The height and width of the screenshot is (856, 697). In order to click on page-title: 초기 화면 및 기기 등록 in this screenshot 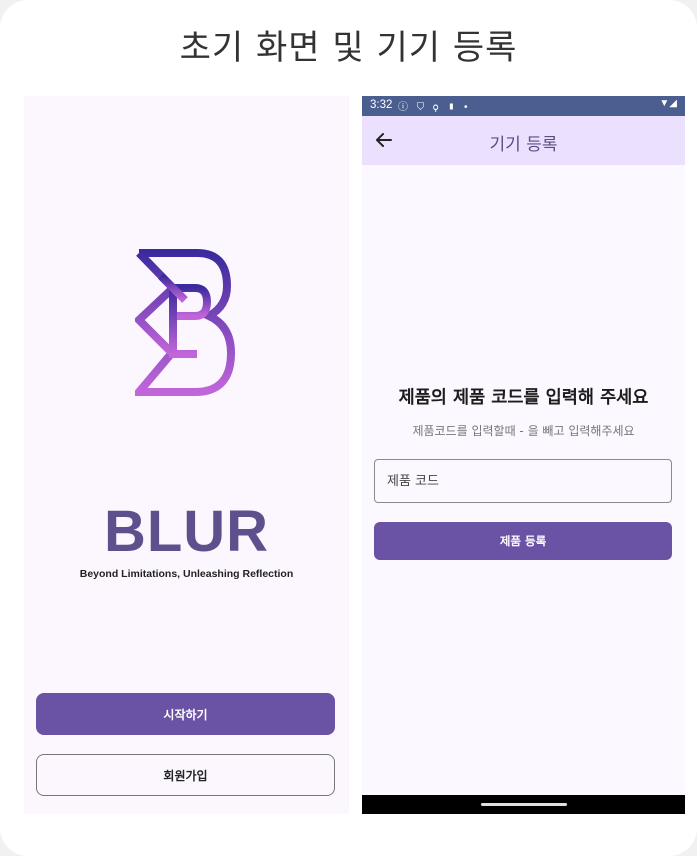, I will do `click(348, 48)`.